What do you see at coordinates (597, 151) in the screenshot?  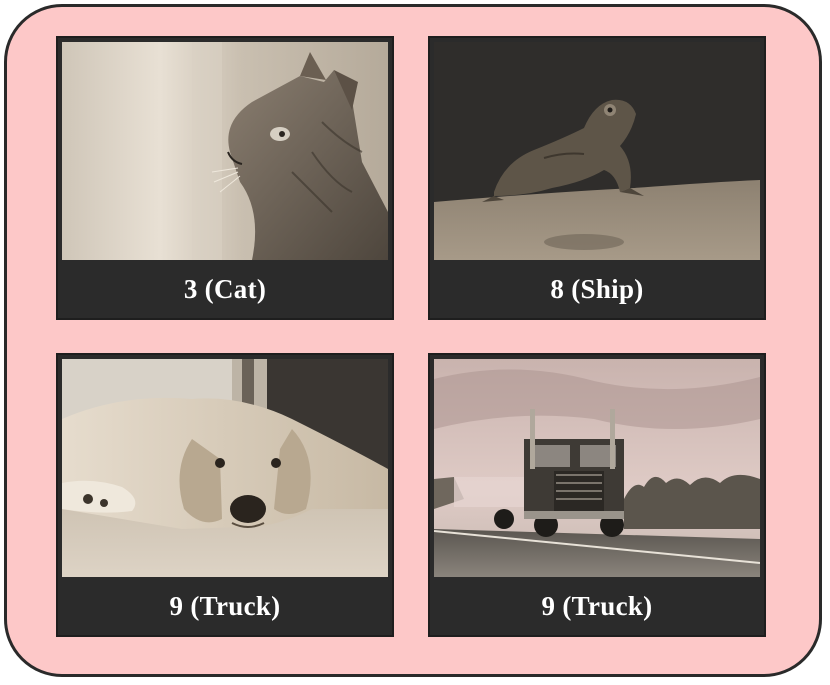 I see `frog-photo` at bounding box center [597, 151].